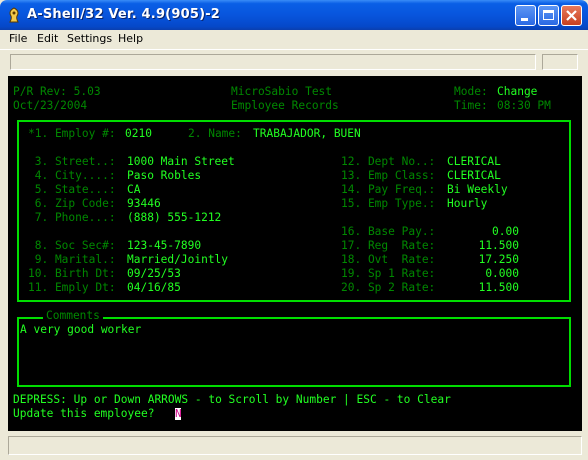 The height and width of the screenshot is (460, 588). I want to click on emp-class-label: 13. Emp Class:, so click(388, 175).